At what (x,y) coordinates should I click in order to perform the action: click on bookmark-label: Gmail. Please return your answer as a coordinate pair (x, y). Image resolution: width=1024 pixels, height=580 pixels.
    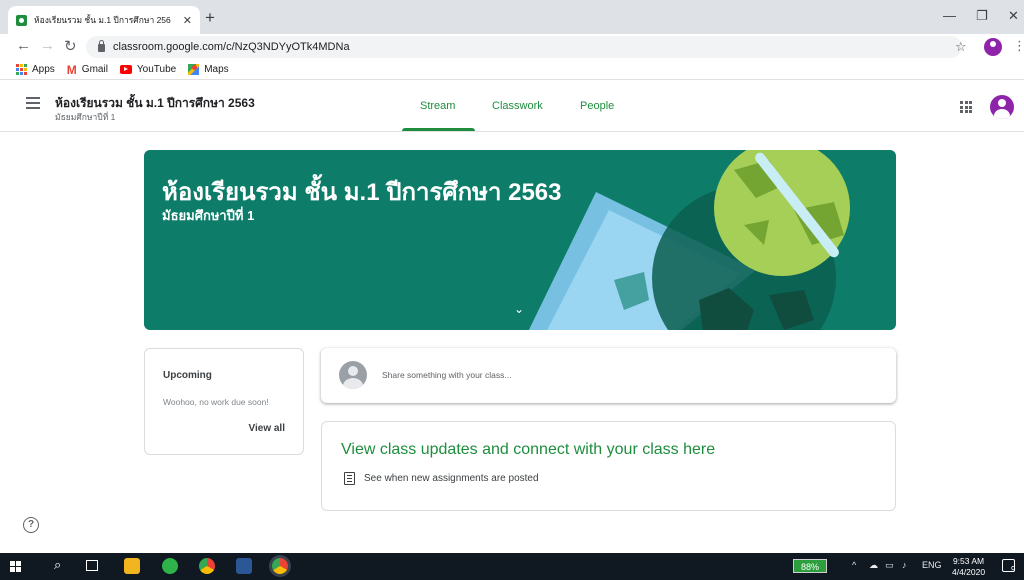
    Looking at the image, I should click on (94, 69).